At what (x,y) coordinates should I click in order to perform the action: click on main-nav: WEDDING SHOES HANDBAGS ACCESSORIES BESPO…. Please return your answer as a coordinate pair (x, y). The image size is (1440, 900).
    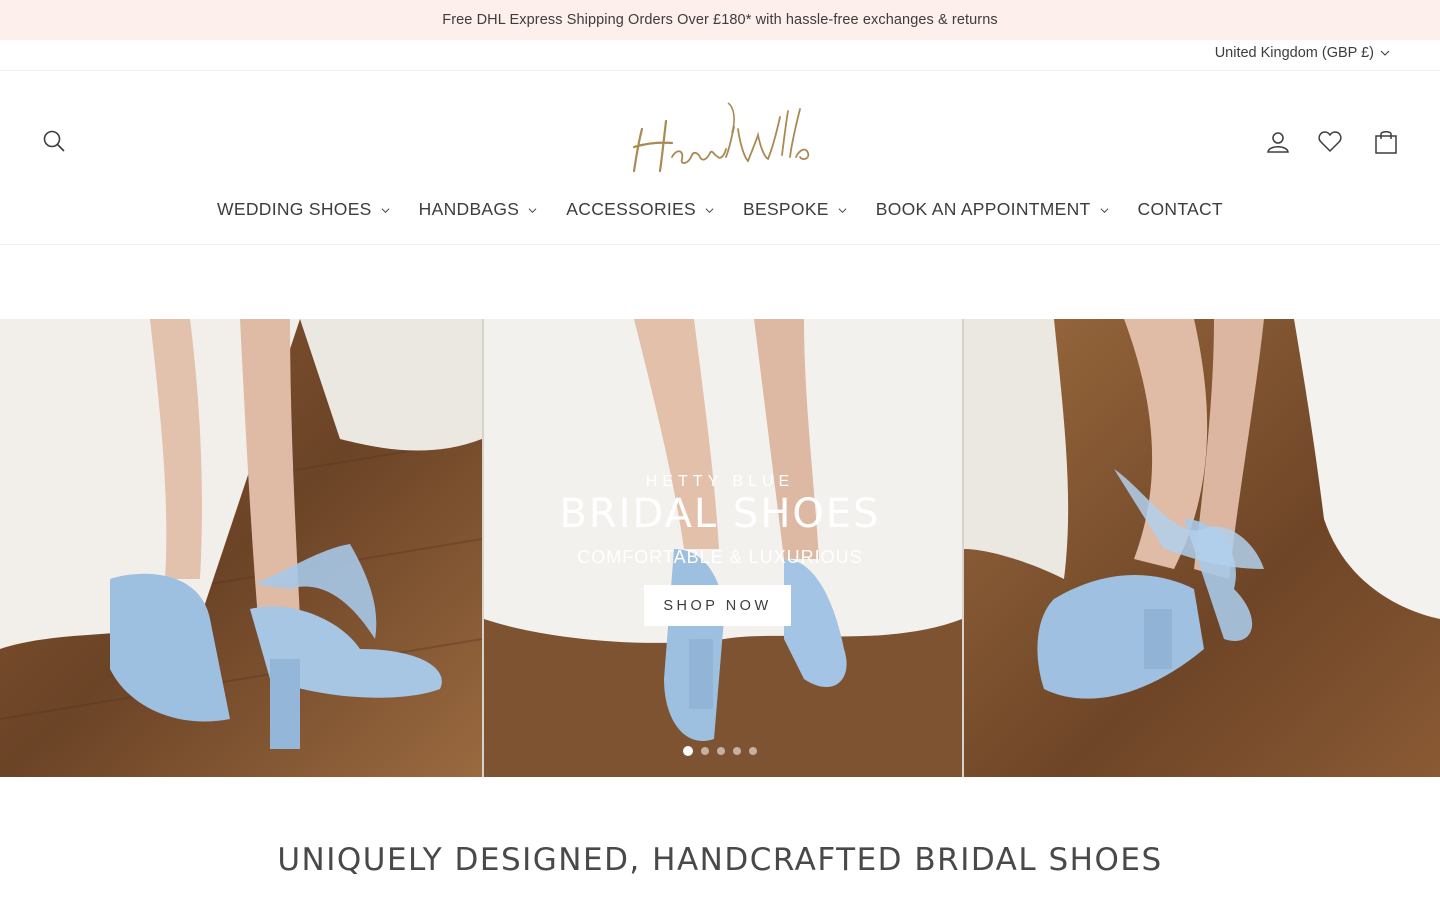
    Looking at the image, I should click on (720, 209).